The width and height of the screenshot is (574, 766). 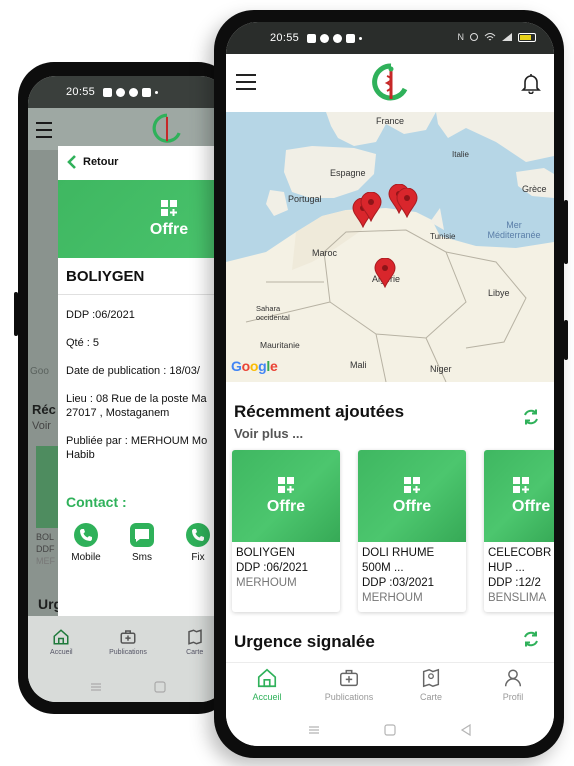 I want to click on nav-publications-label: Publications, so click(x=349, y=697).